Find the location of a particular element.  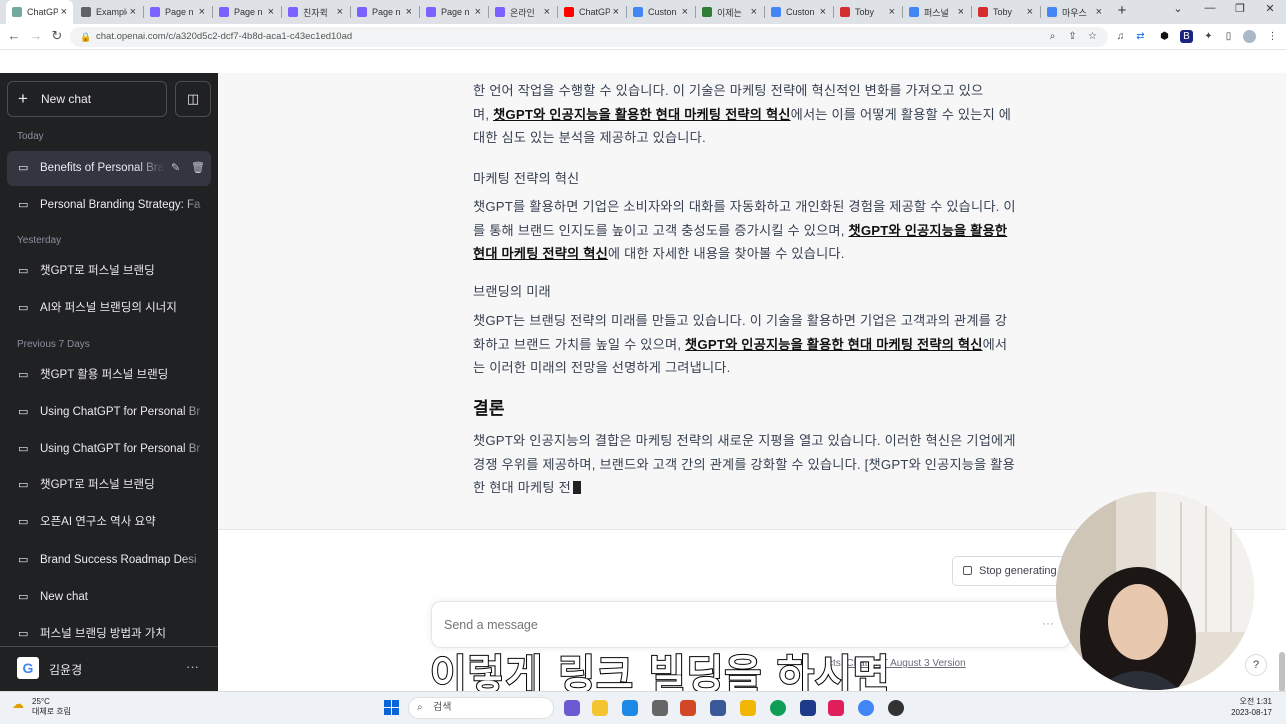

extension-icon: ⬢ is located at coordinates (1164, 36).